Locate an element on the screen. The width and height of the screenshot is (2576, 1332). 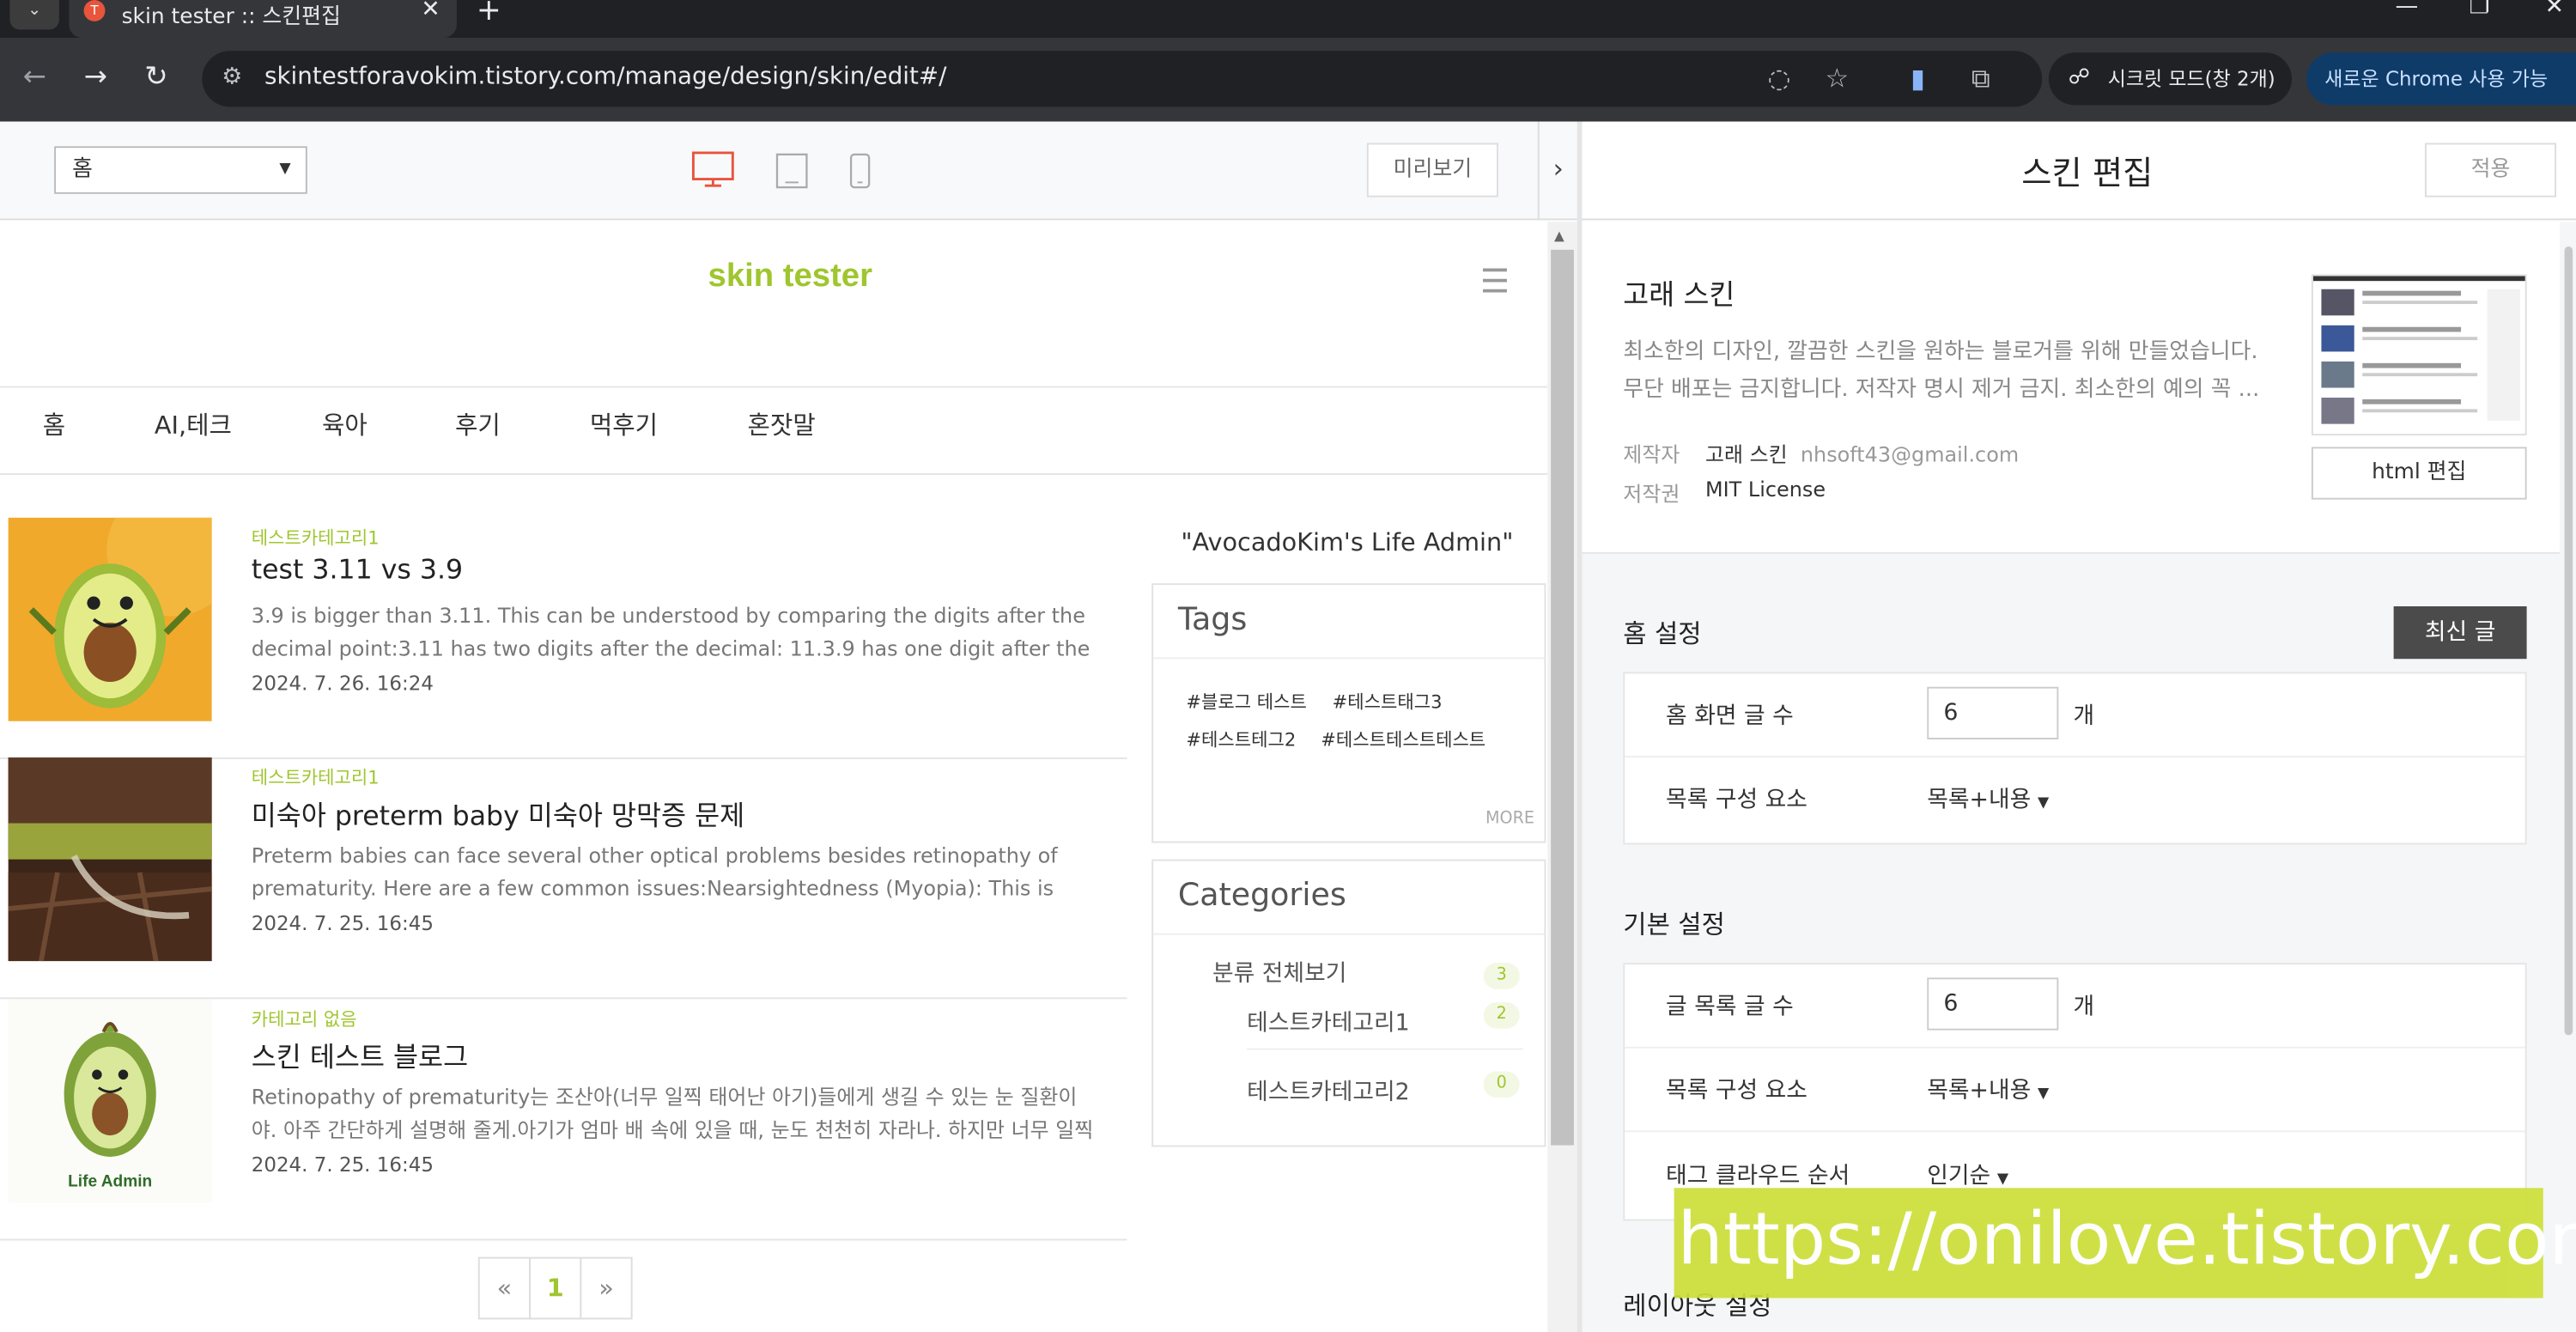
tag-cloud-order-dropdown: 인기순 ▼ is located at coordinates (1967, 1175).